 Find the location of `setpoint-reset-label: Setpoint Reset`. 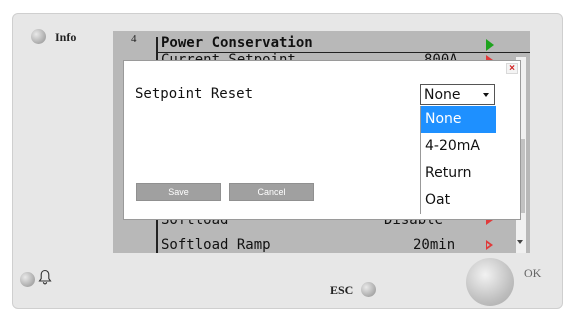

setpoint-reset-label: Setpoint Reset is located at coordinates (194, 94).